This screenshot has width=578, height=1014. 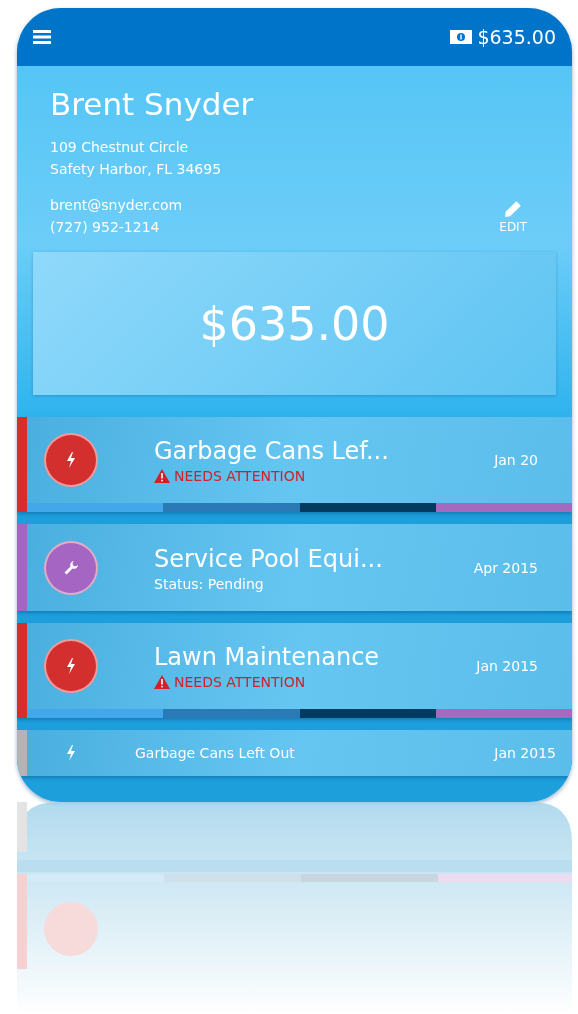 What do you see at coordinates (505, 567) in the screenshot?
I see `job-date: Apr 2015` at bounding box center [505, 567].